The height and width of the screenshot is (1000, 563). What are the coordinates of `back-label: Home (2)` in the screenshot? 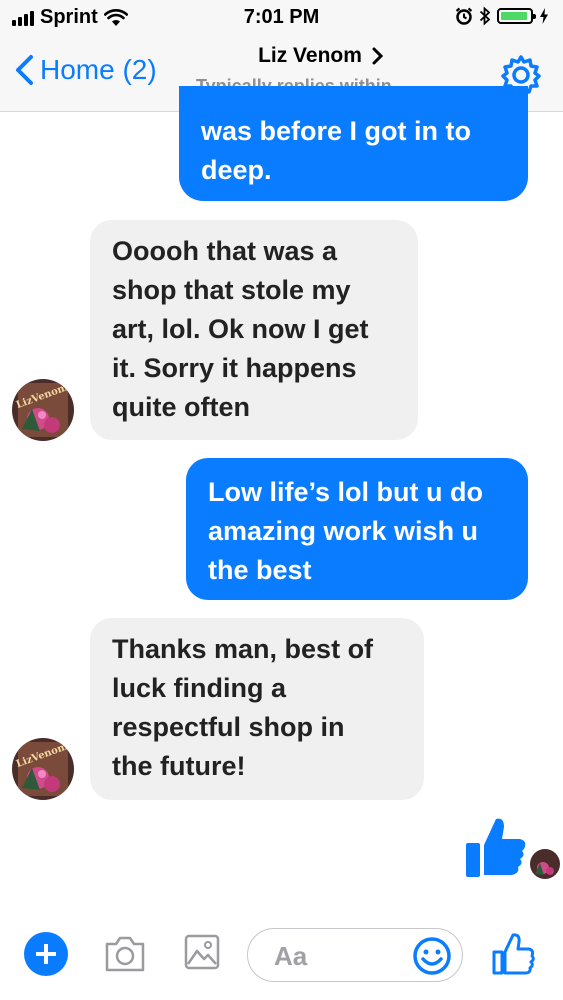 It's located at (98, 69).